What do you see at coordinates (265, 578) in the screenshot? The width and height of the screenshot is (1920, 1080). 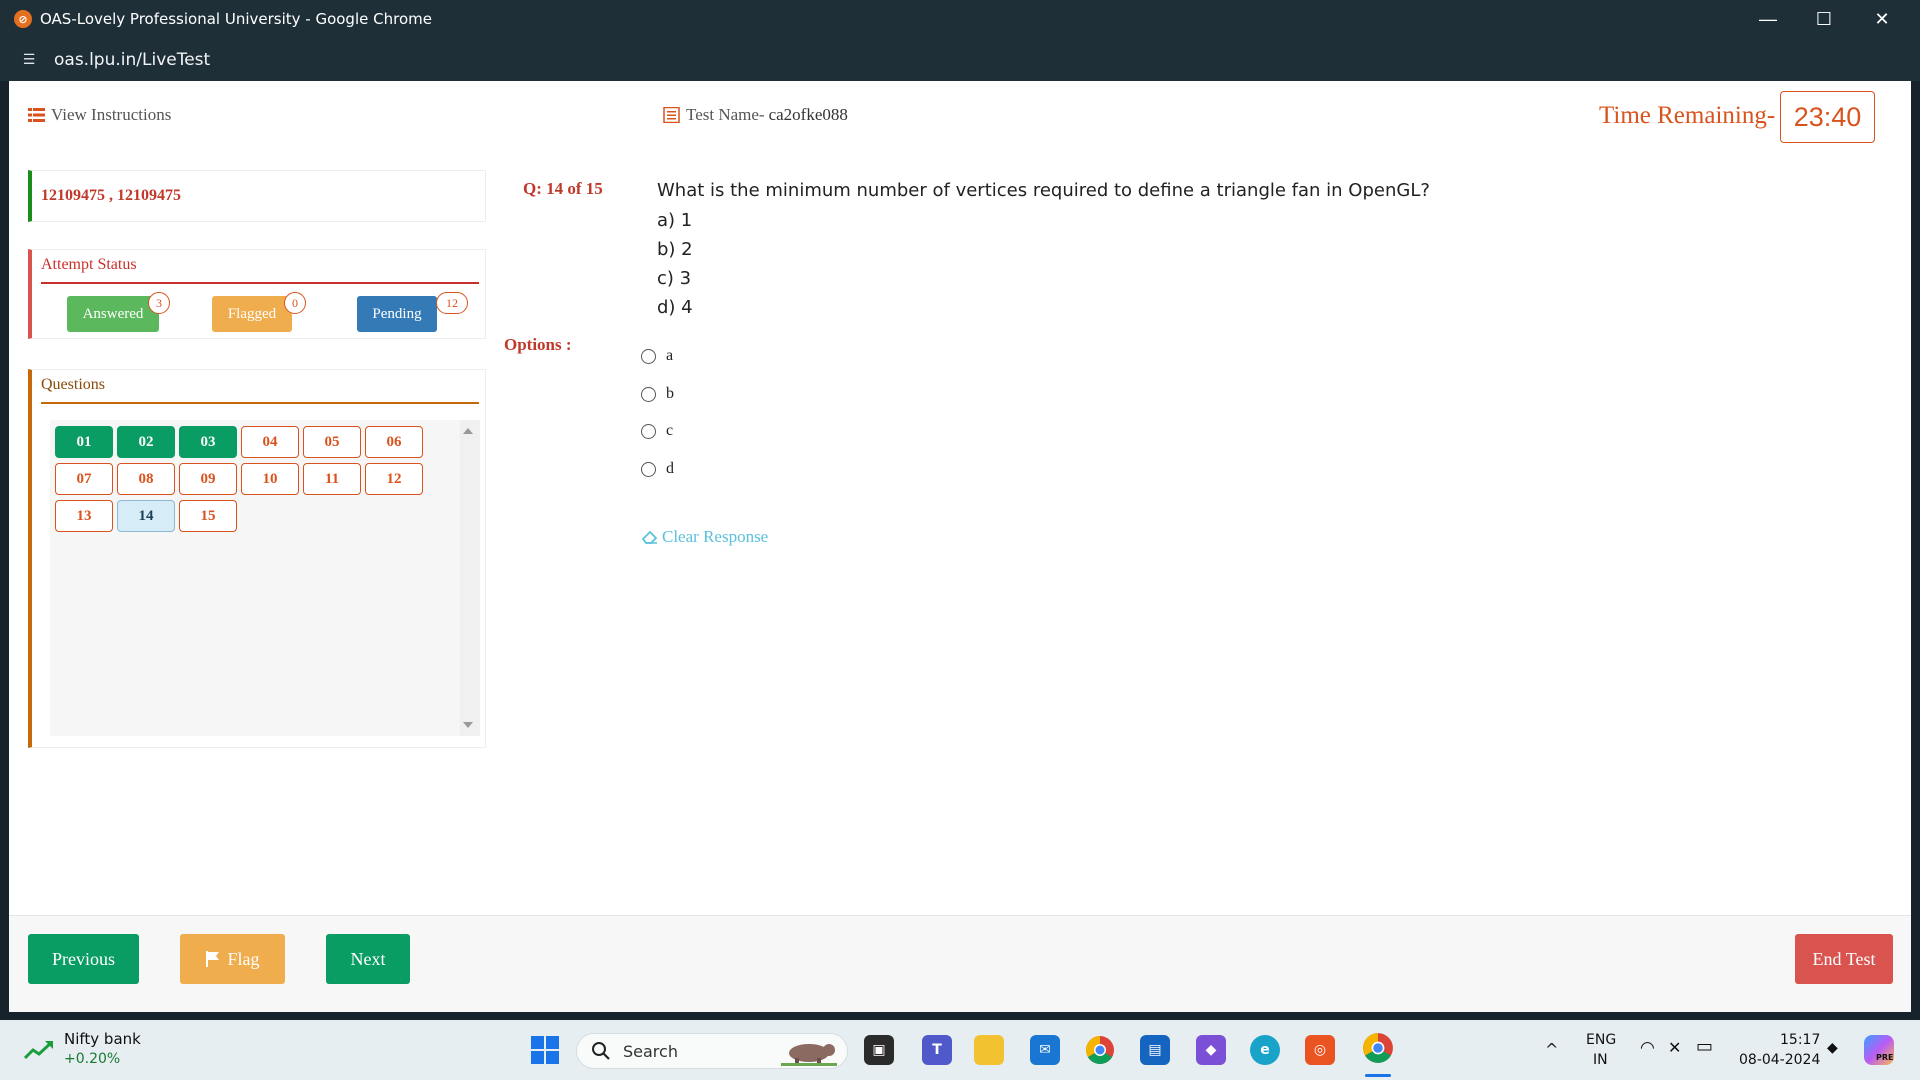 I see `question-grid: 01 02 03 04 05 06 07 08 09 10 11 12 13 14 15` at bounding box center [265, 578].